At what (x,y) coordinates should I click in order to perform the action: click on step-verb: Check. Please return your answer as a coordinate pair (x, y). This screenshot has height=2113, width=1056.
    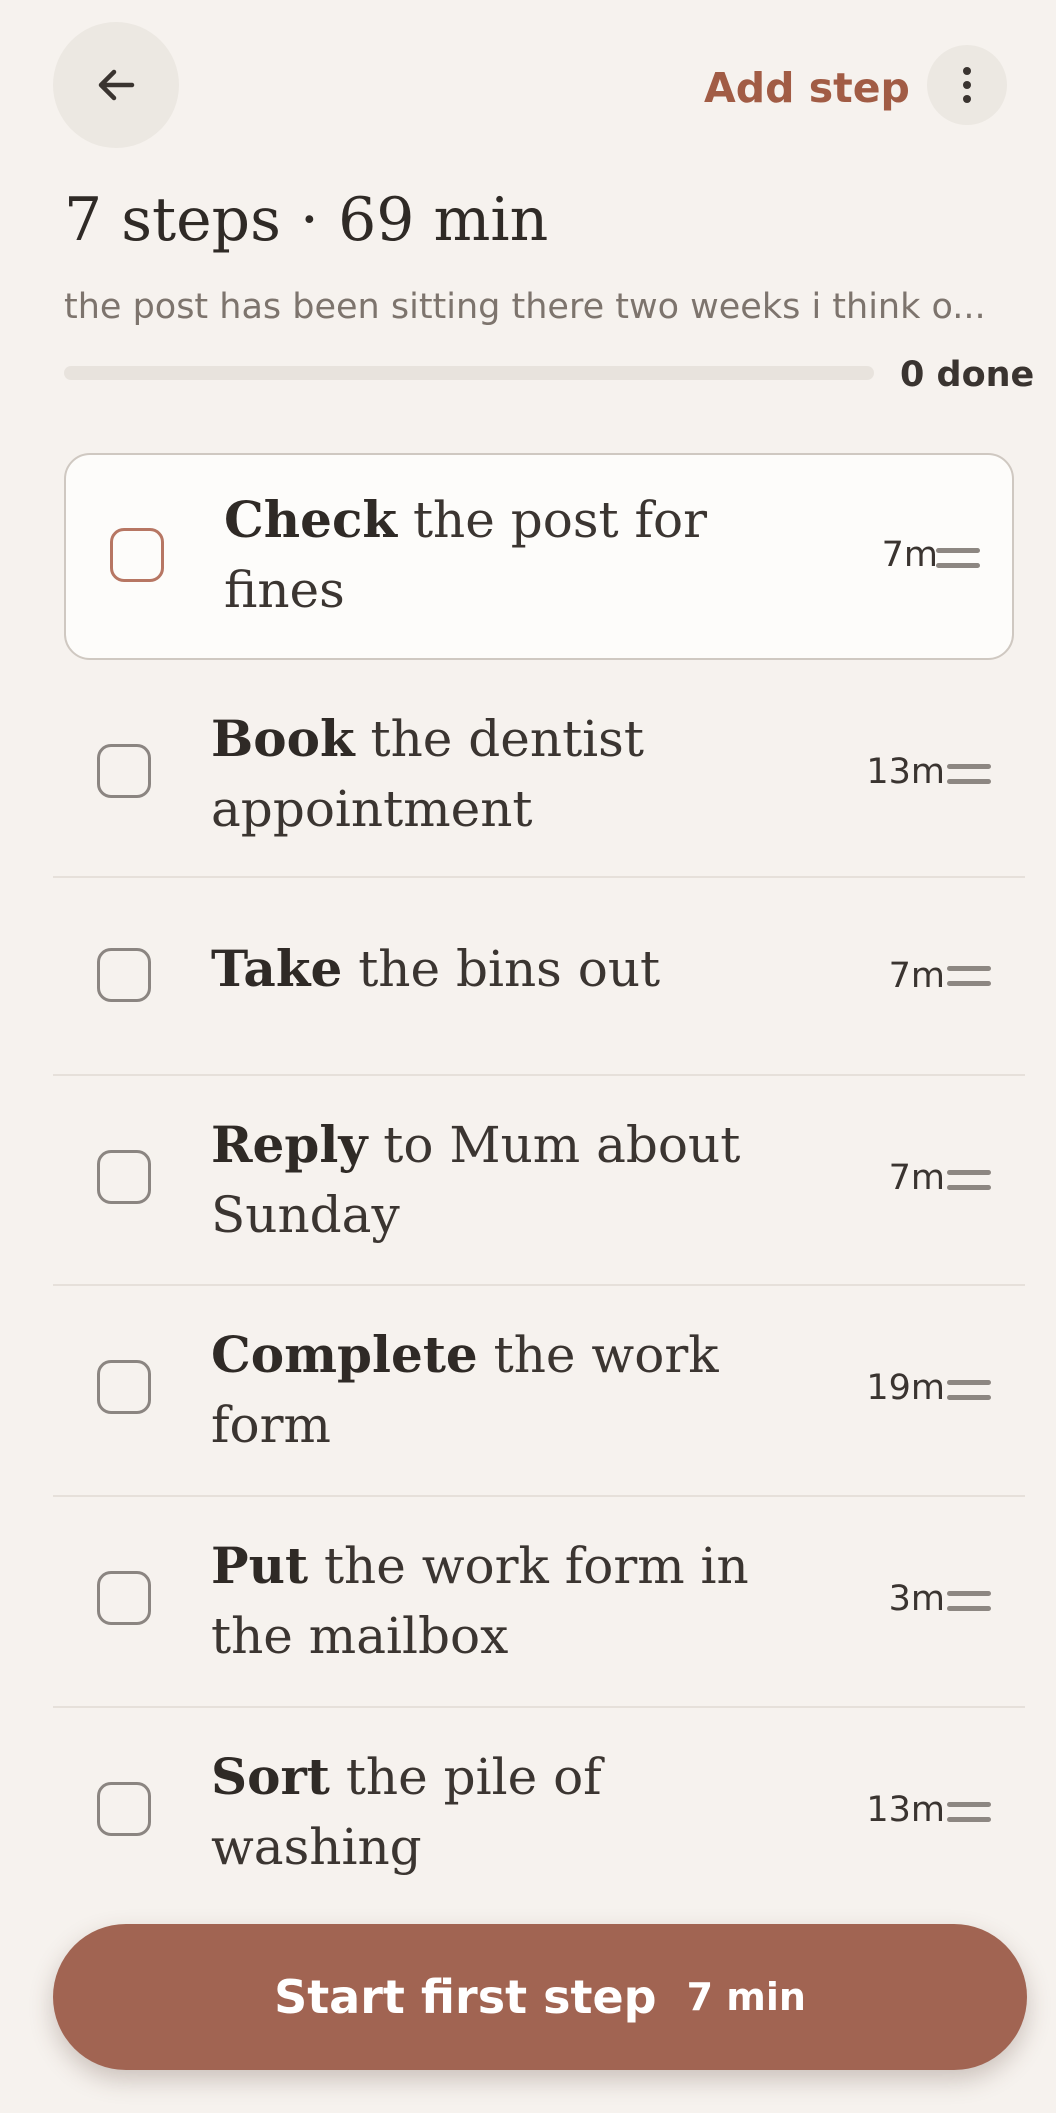
    Looking at the image, I should click on (311, 519).